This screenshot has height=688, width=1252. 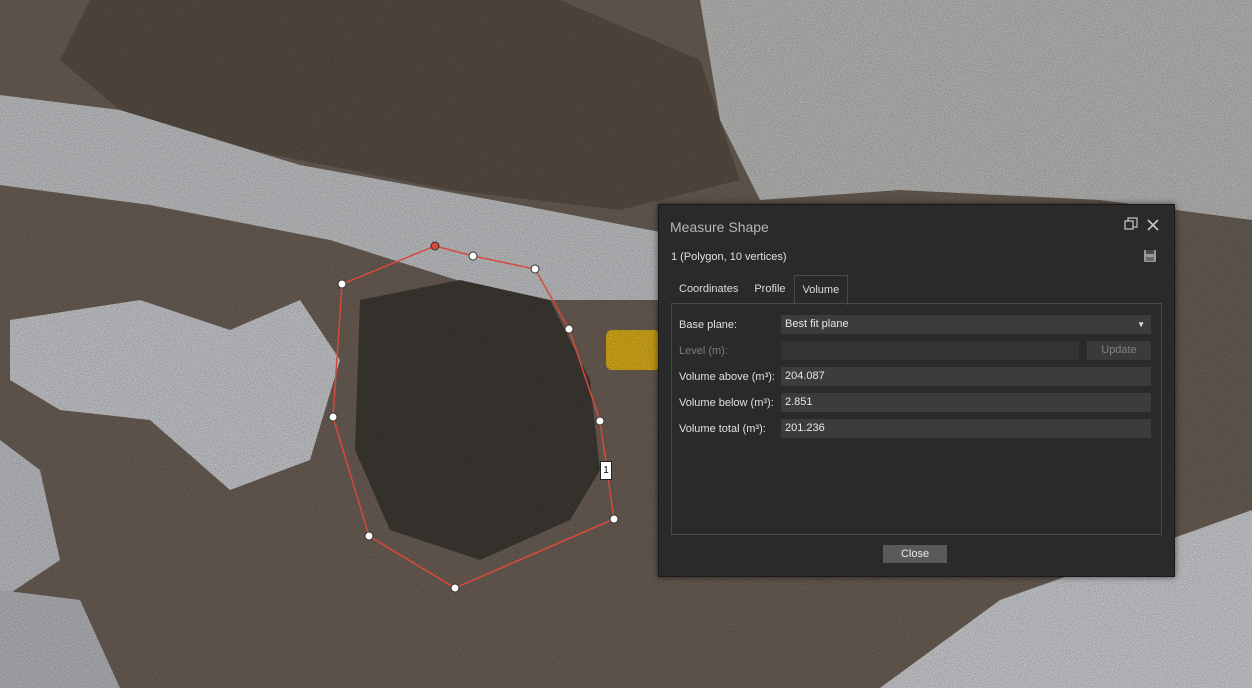 I want to click on tab-coordinates: Coordinates, so click(x=708, y=289).